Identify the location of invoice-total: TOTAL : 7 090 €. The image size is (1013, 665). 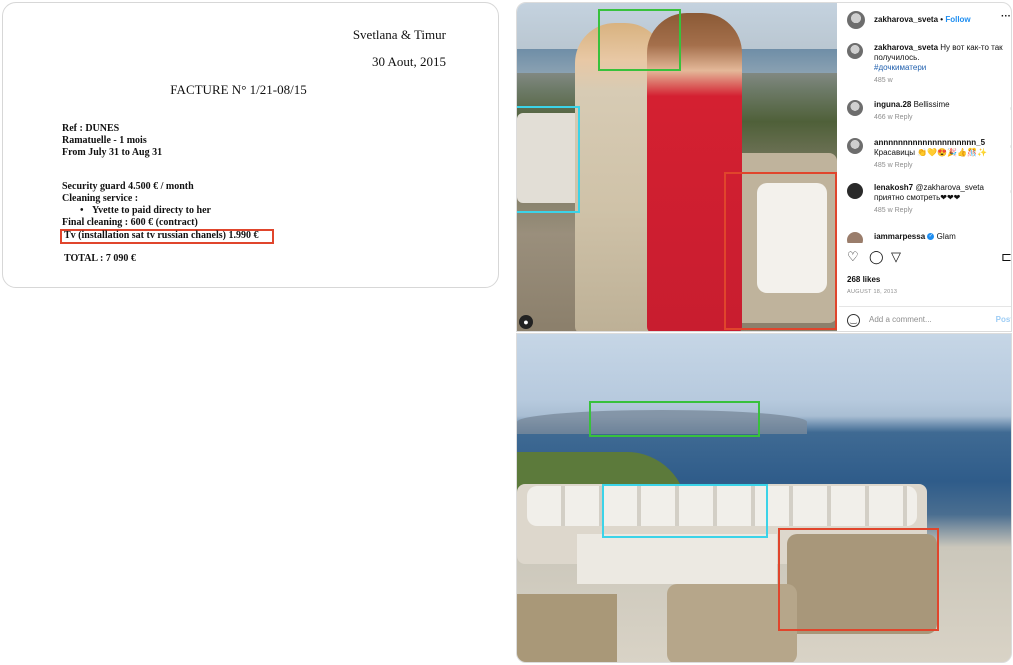
(100, 258).